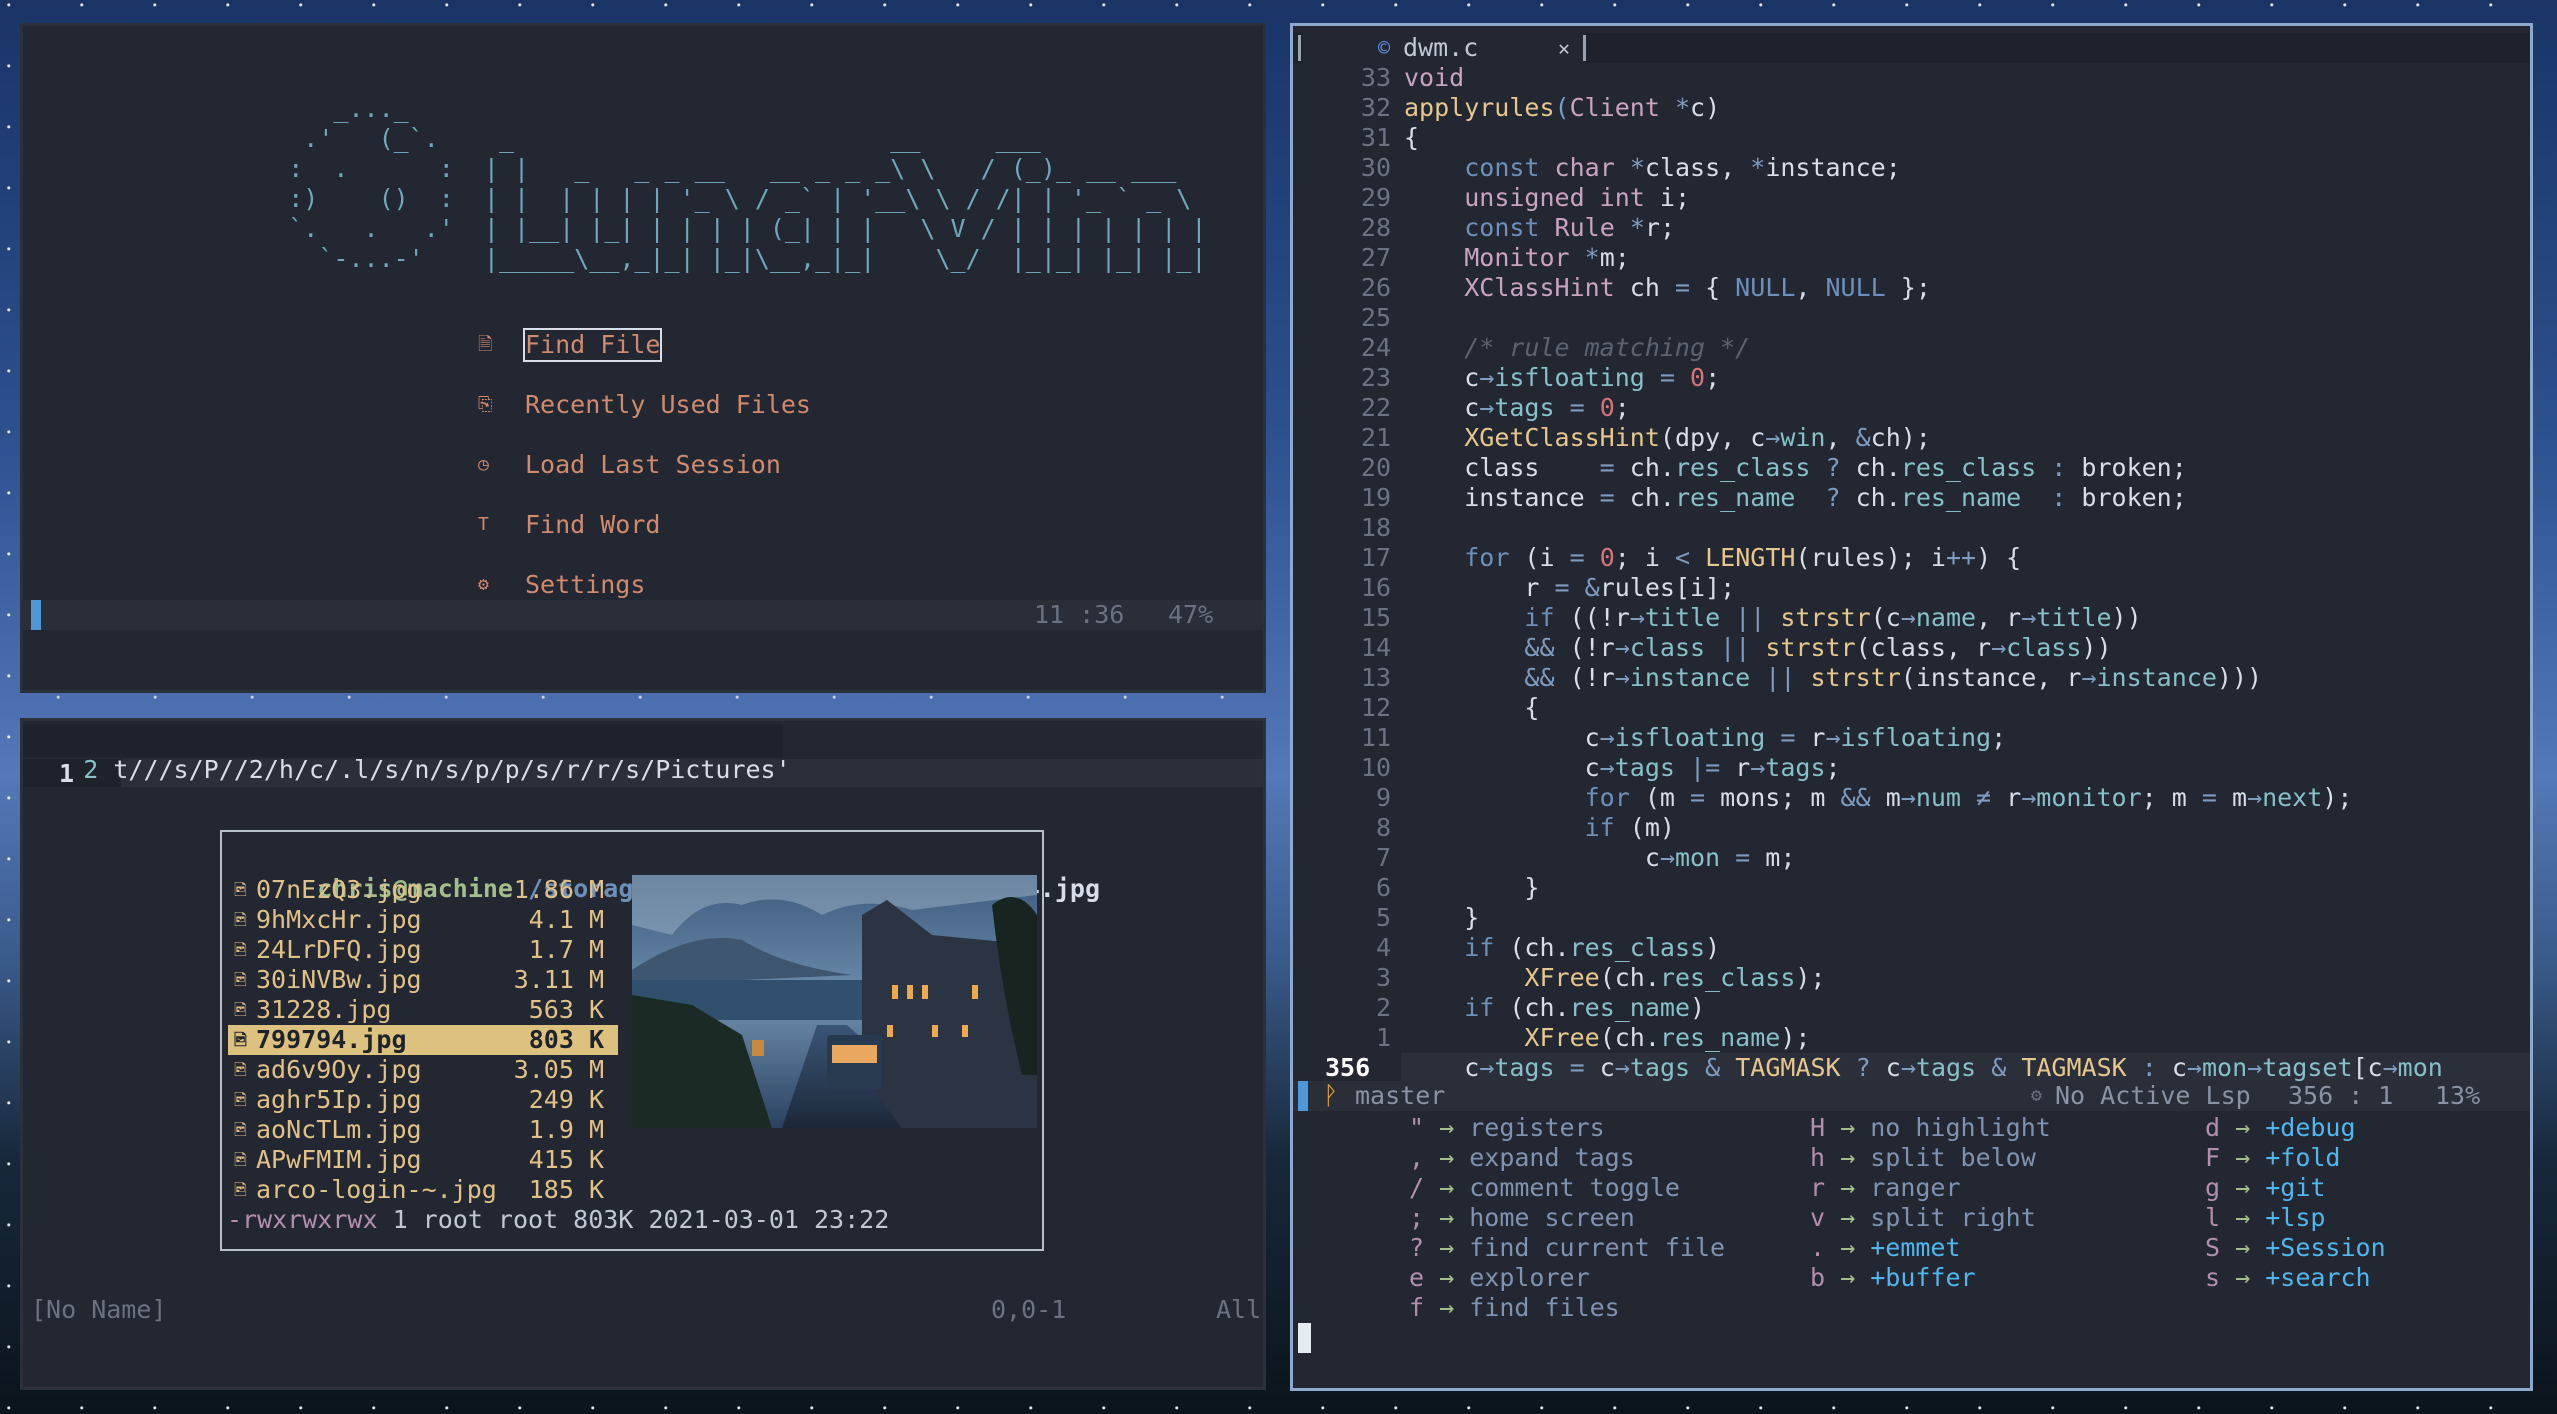 This screenshot has width=2557, height=1414. Describe the element at coordinates (1911, 558) in the screenshot. I see `code-line: 17 for (i = 0; i < LENGTH(rules); i++) {` at that location.